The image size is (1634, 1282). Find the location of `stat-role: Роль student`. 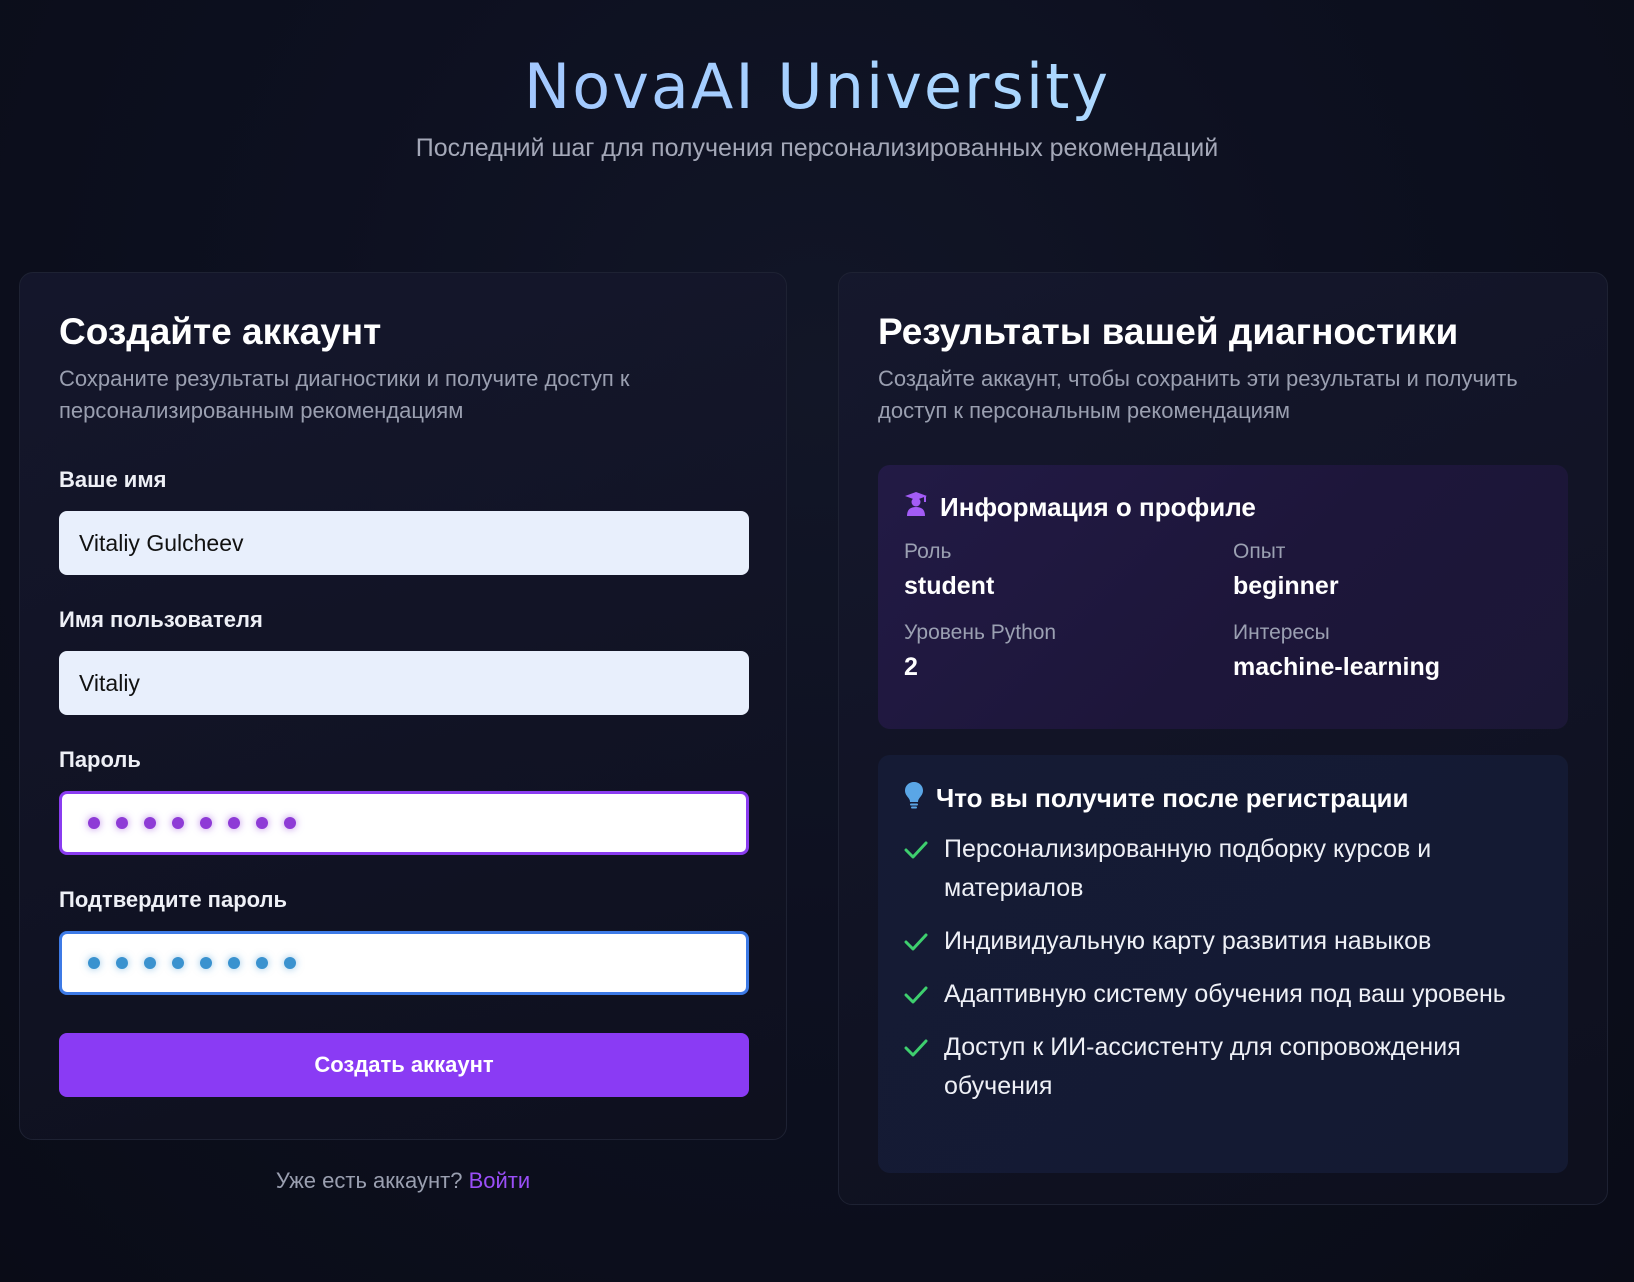

stat-role: Роль student is located at coordinates (1068, 570).